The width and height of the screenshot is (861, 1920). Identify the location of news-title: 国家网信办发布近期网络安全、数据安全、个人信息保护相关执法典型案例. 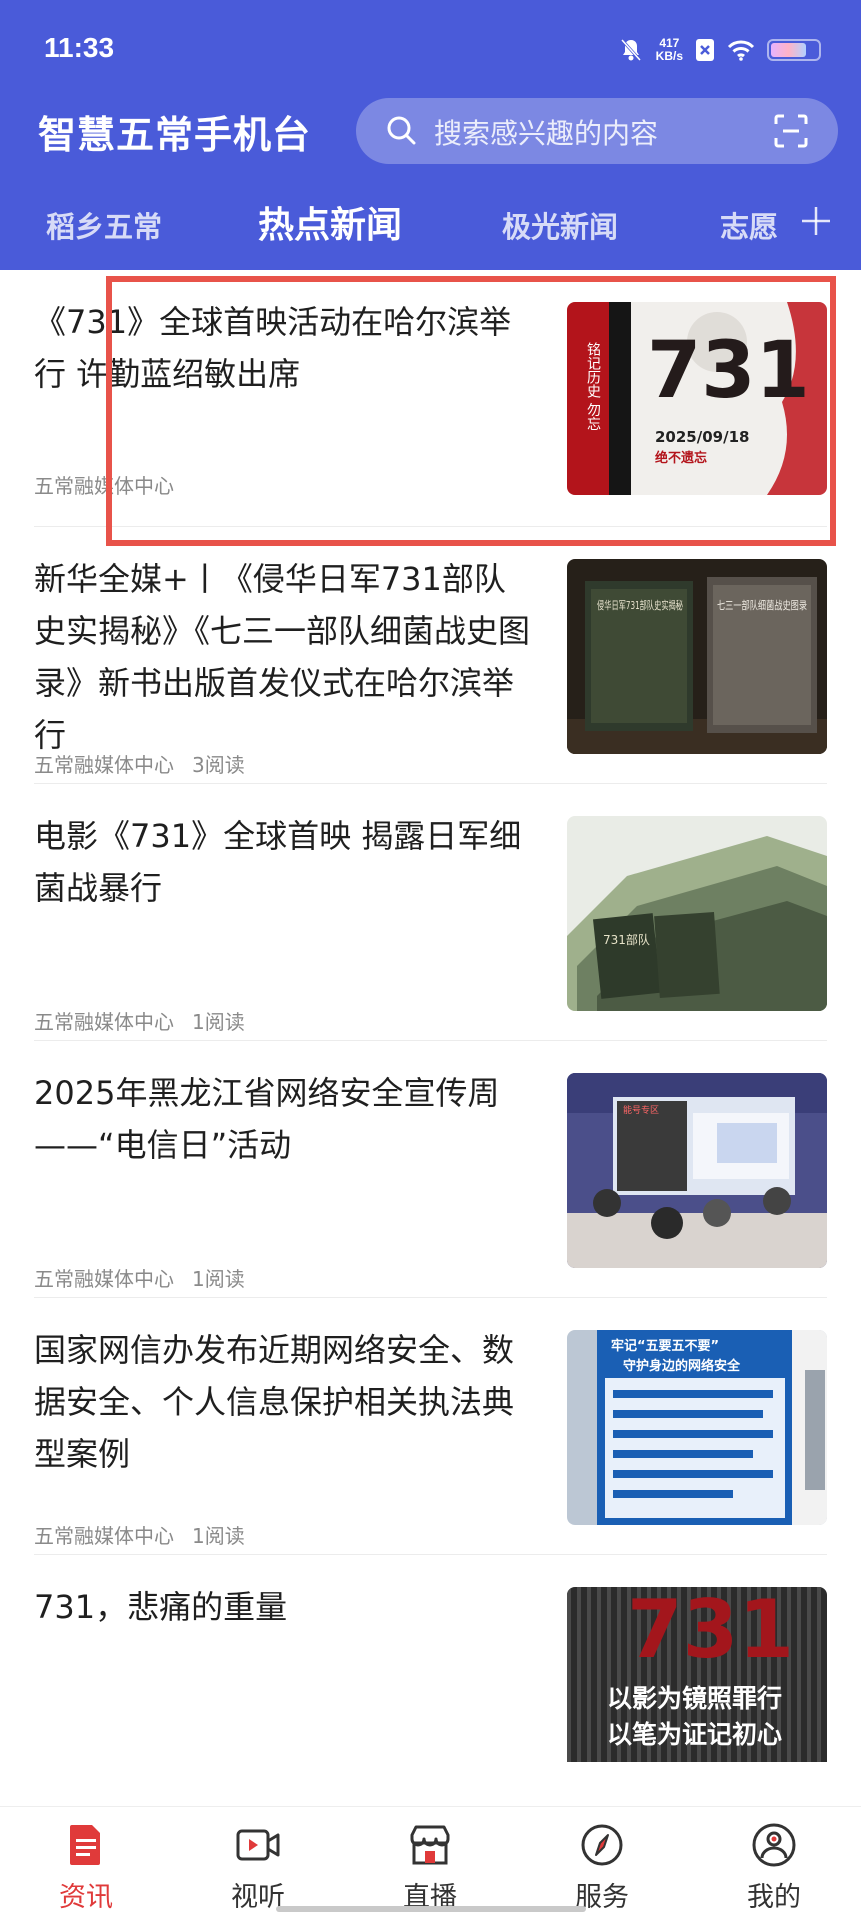
(274, 1402).